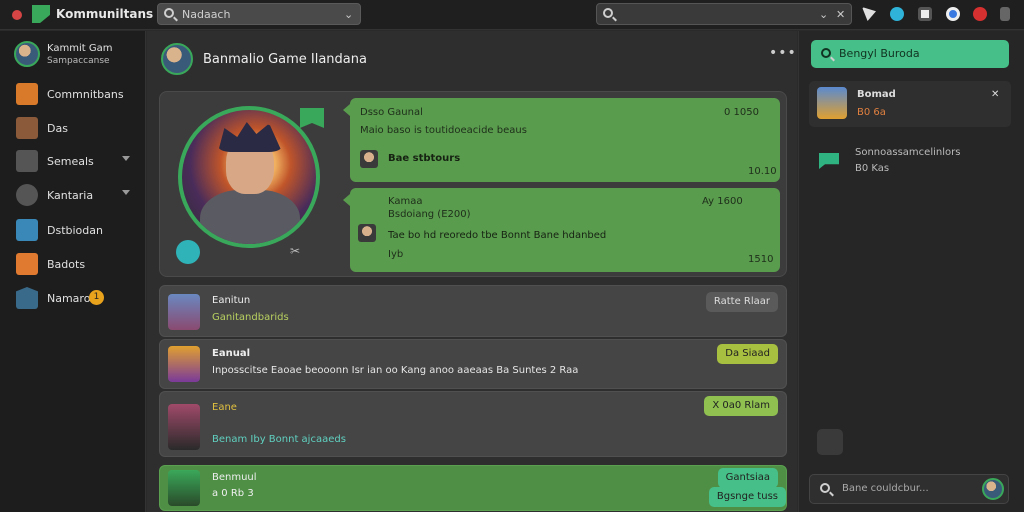 This screenshot has height=512, width=1024. What do you see at coordinates (231, 300) in the screenshot?
I see `list-item-name: Eanitun` at bounding box center [231, 300].